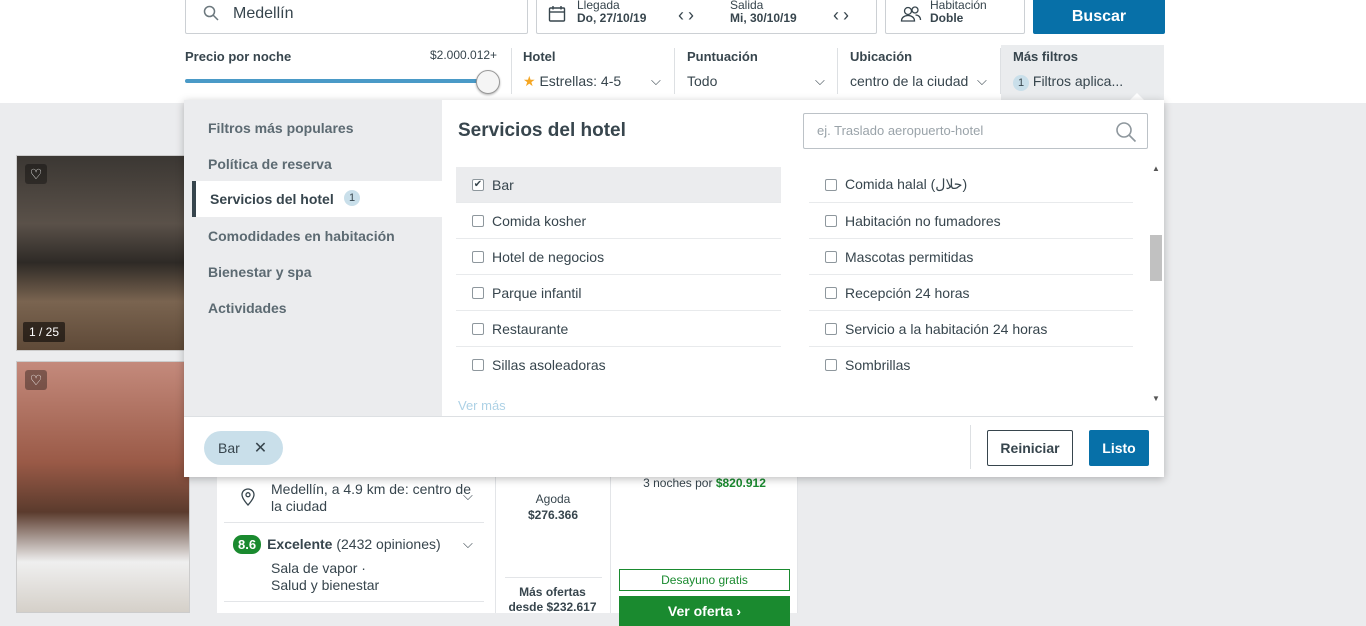  What do you see at coordinates (336, 81) in the screenshot?
I see `price-slider-track` at bounding box center [336, 81].